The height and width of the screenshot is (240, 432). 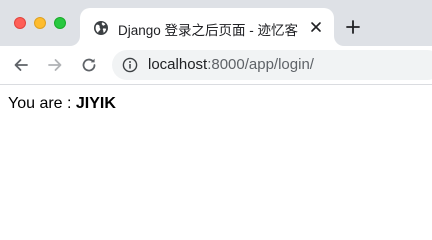 I want to click on close-icon, so click(x=316, y=27).